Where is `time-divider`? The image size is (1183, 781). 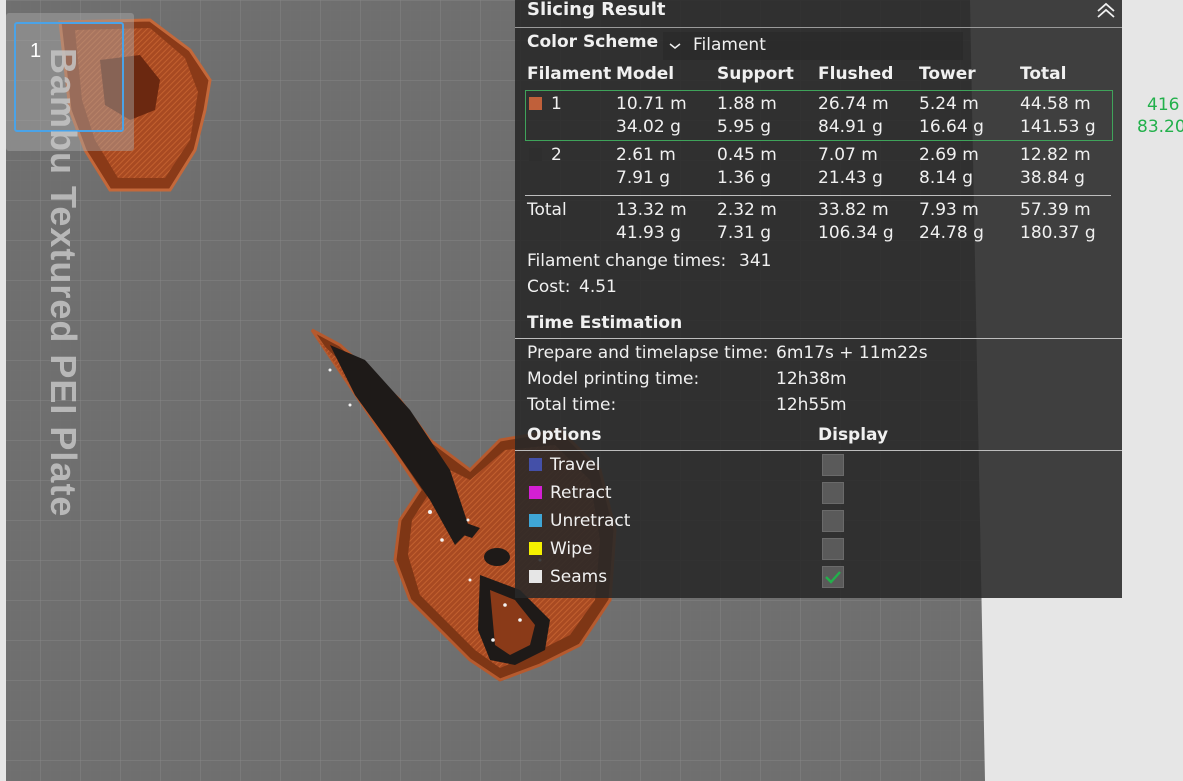
time-divider is located at coordinates (818, 338).